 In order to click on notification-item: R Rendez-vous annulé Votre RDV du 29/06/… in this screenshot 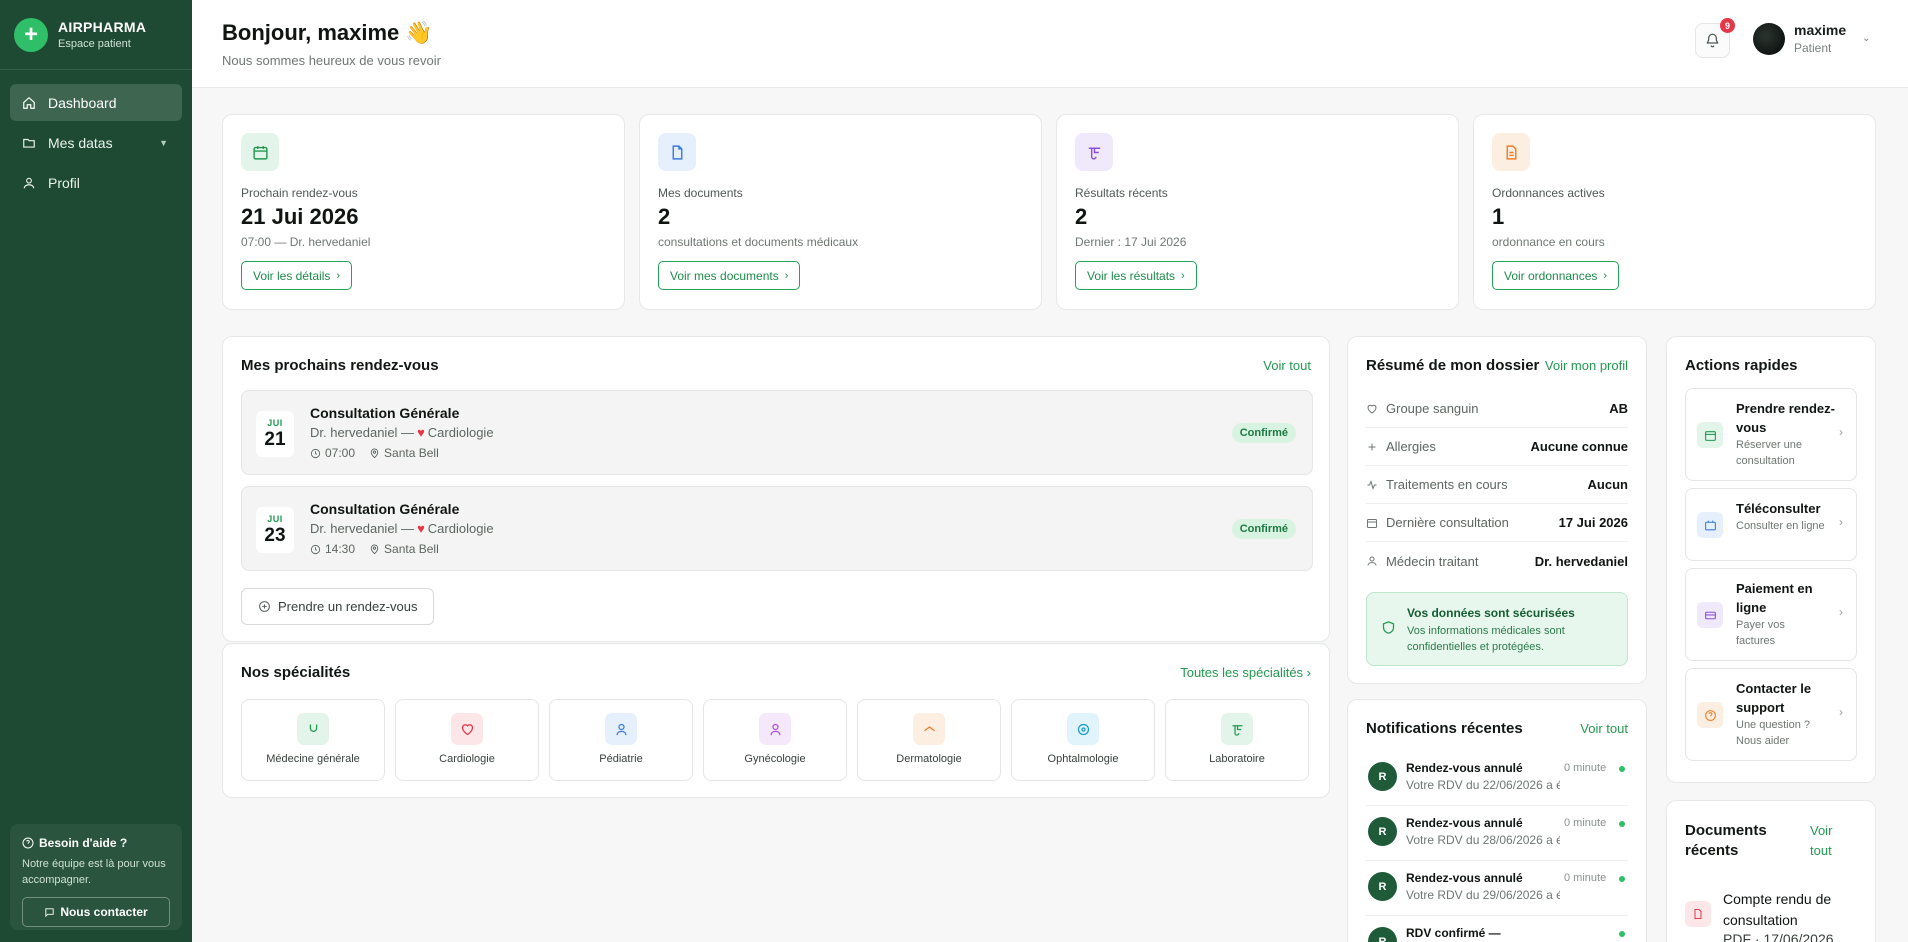, I will do `click(1497, 888)`.